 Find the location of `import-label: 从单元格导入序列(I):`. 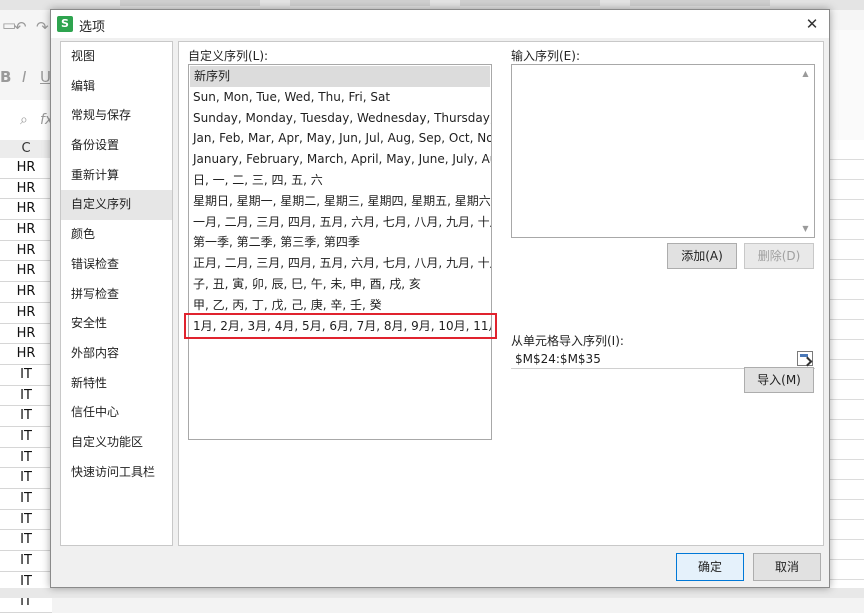

import-label: 从单元格导入序列(I): is located at coordinates (567, 341).